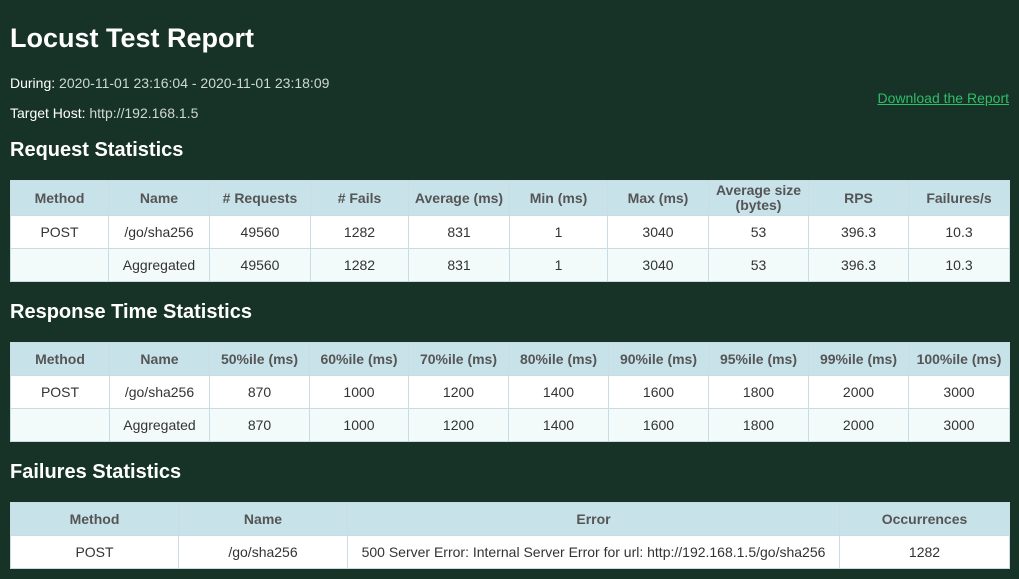  I want to click on column-header: # Requests, so click(260, 198).